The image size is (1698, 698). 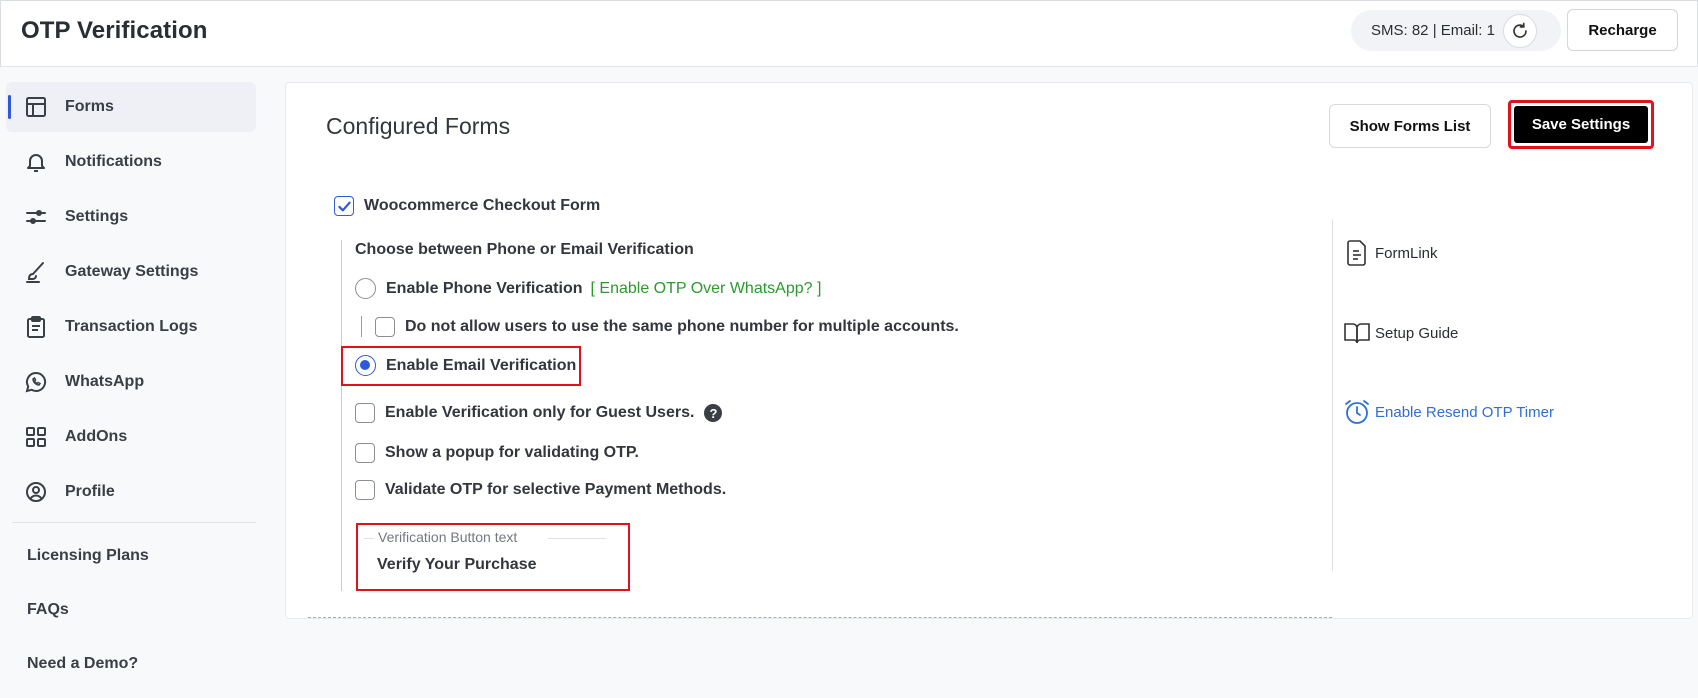 What do you see at coordinates (365, 490) in the screenshot?
I see `payment-methods-checkbox` at bounding box center [365, 490].